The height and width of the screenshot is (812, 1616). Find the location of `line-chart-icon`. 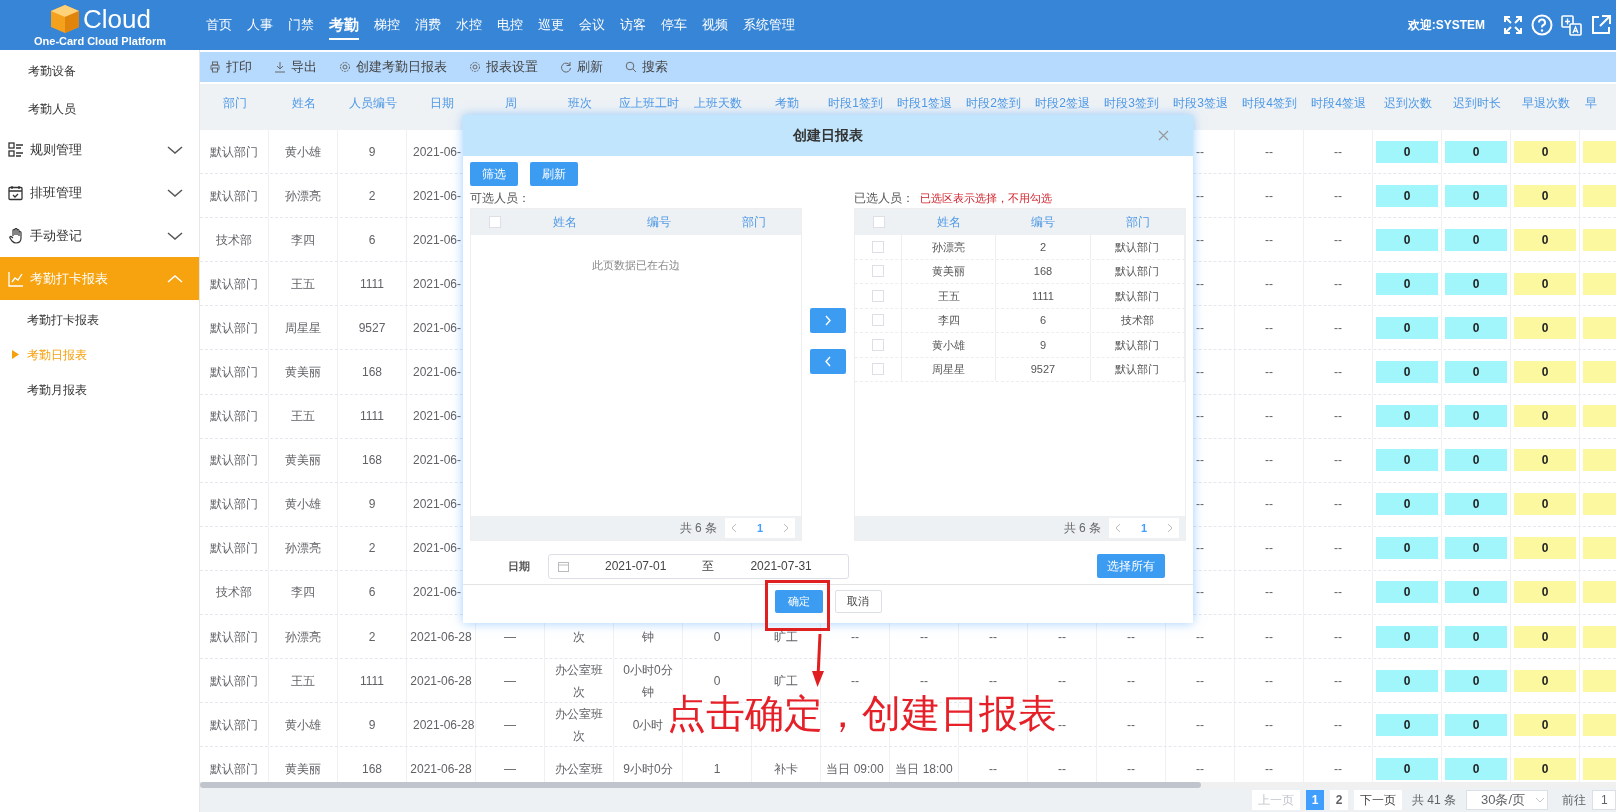

line-chart-icon is located at coordinates (16, 278).